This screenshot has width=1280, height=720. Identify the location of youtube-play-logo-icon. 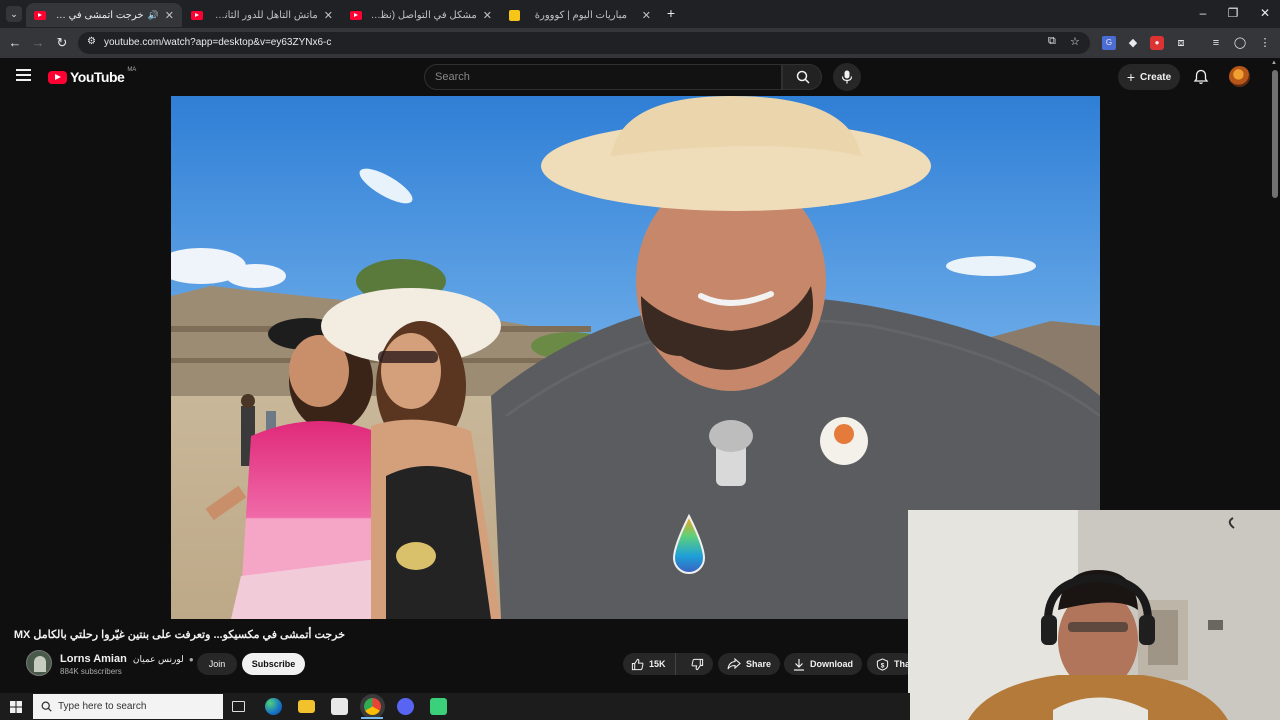
(57, 77).